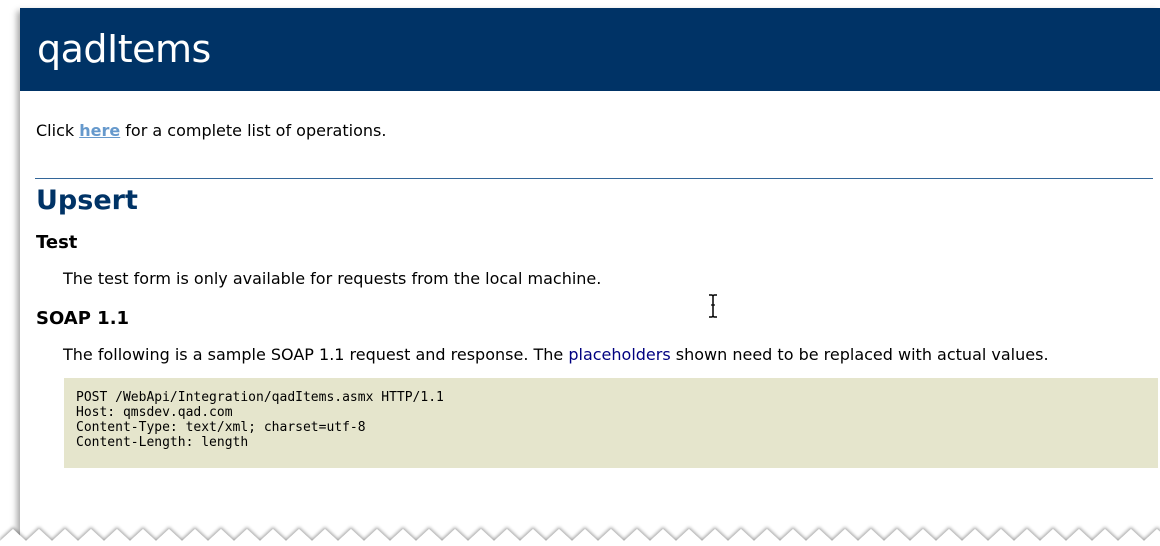 The width and height of the screenshot is (1160, 546). What do you see at coordinates (221, 427) in the screenshot?
I see `code-line: Content-Type: text/xml; charset=utf-8` at bounding box center [221, 427].